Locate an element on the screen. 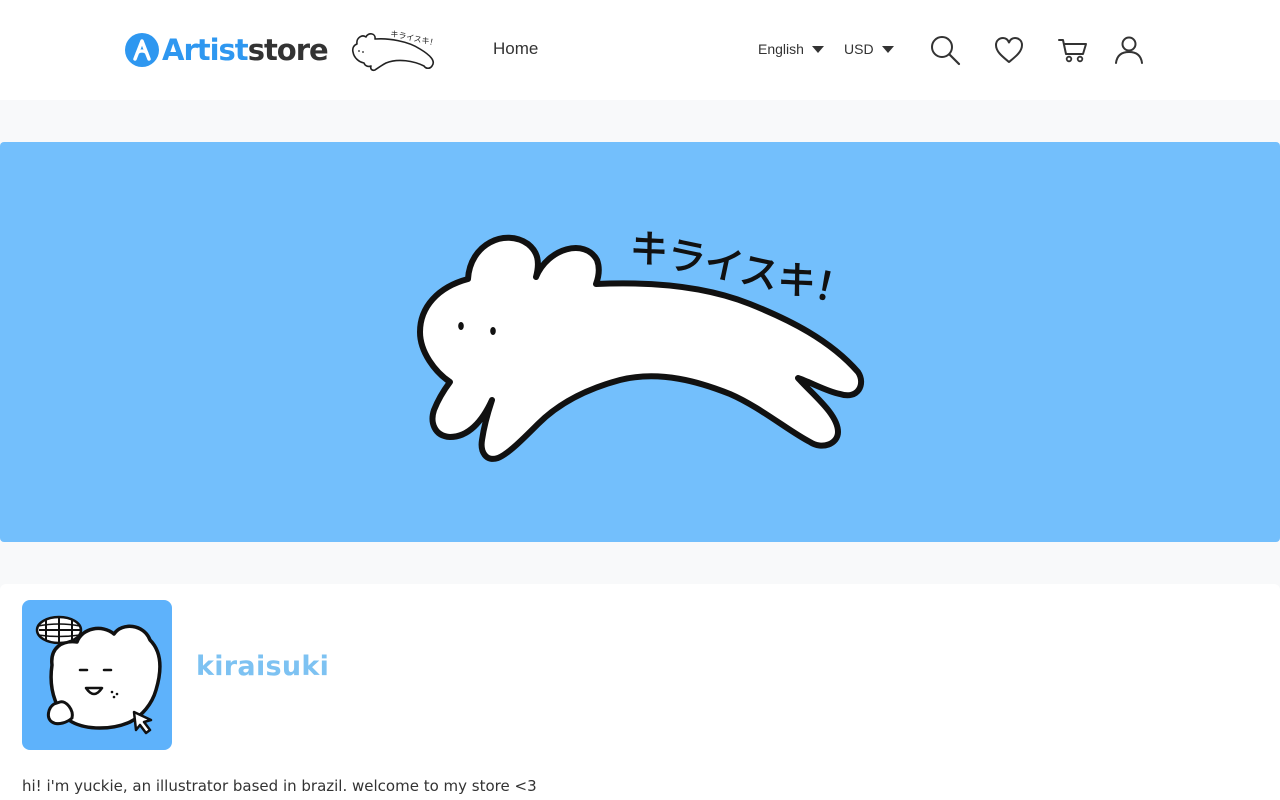  currency-selector: USD is located at coordinates (869, 49).